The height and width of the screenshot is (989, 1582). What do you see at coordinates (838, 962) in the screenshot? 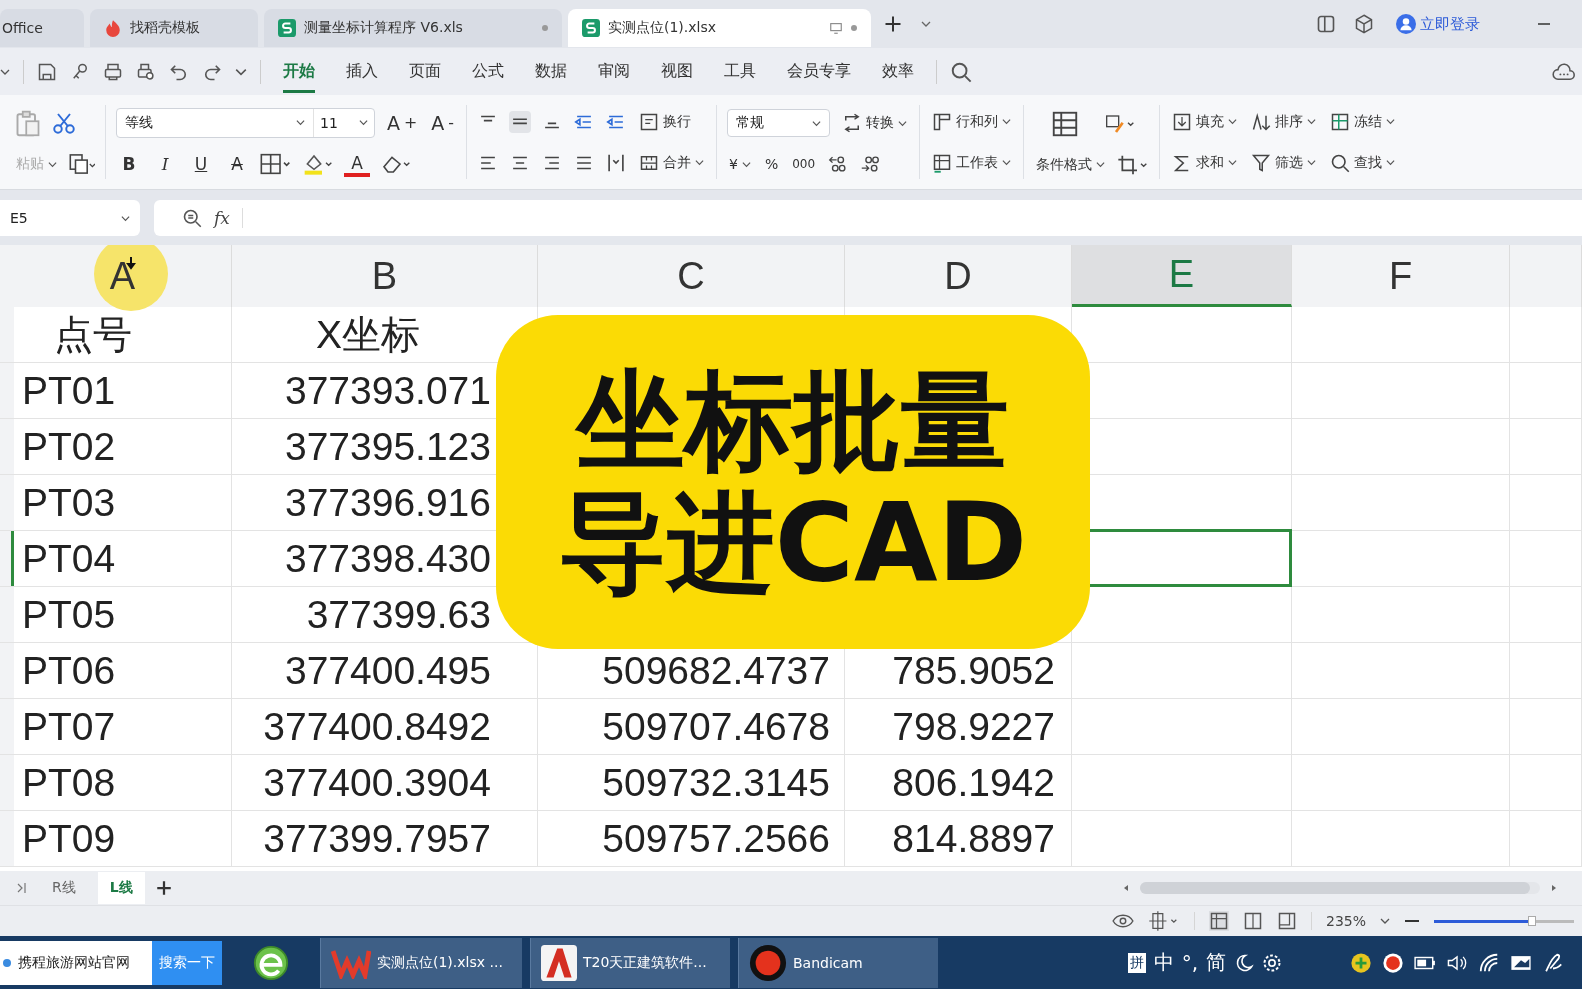
I see `taskbar-app: Bandicam` at bounding box center [838, 962].